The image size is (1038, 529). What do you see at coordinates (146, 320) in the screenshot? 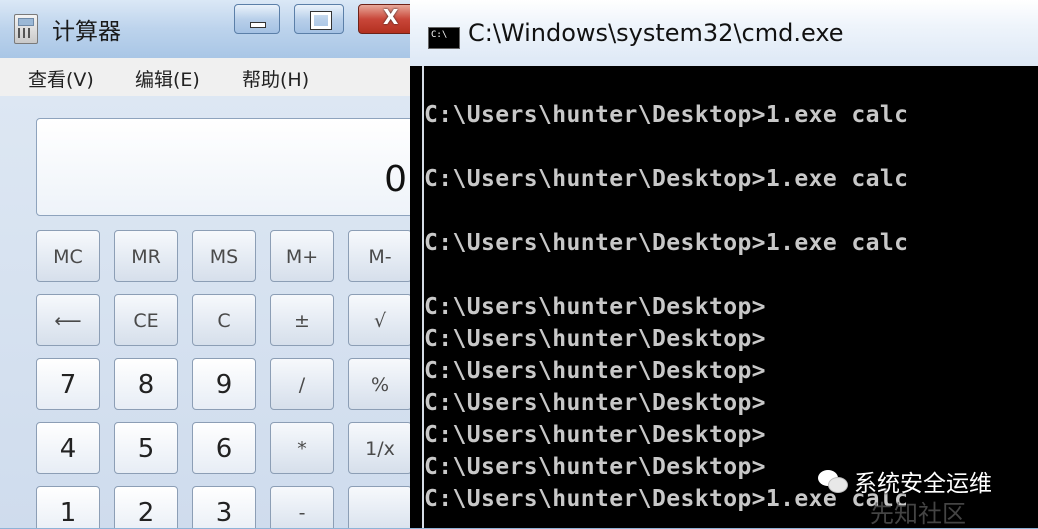
I see `clear-entry-button: CE` at bounding box center [146, 320].